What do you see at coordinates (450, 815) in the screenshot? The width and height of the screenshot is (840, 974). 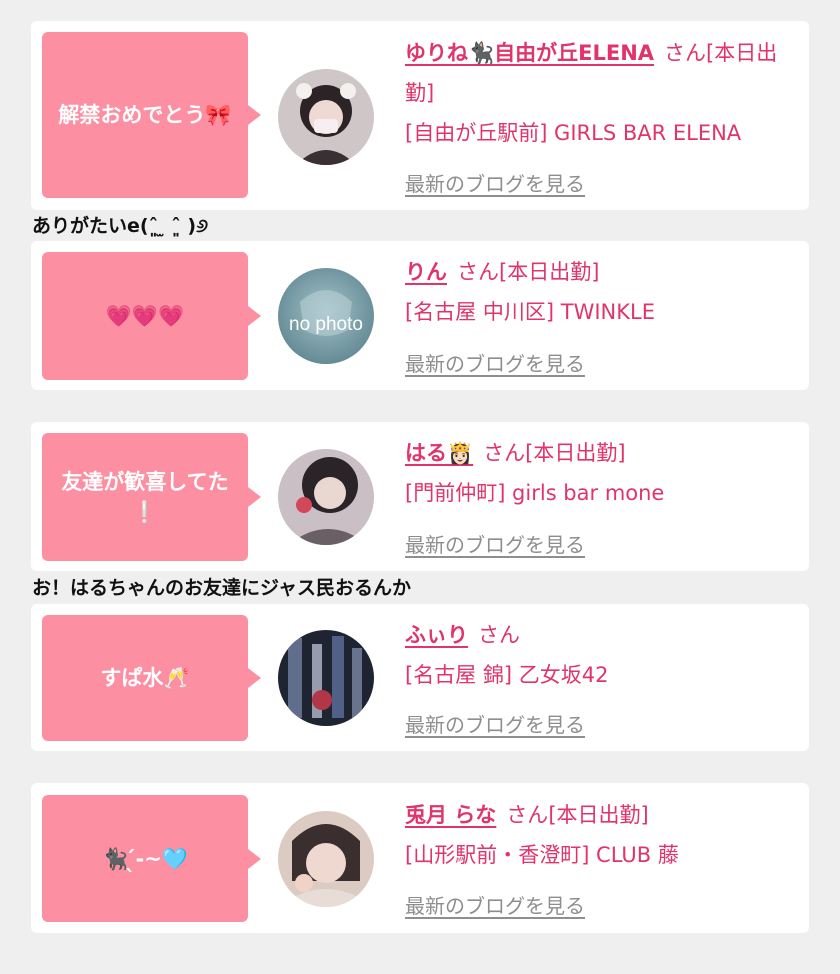 I see `cast-name-link: 兎月 らな` at bounding box center [450, 815].